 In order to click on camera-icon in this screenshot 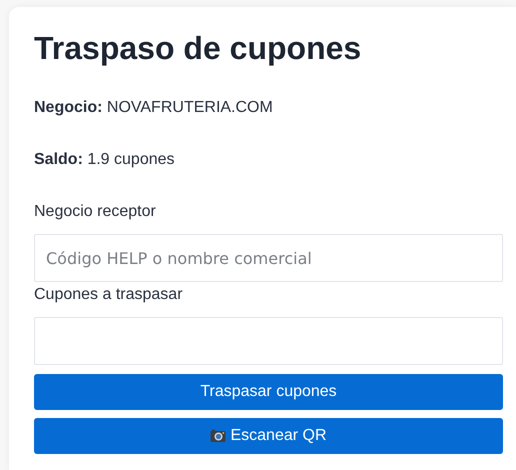, I will do `click(218, 436)`.